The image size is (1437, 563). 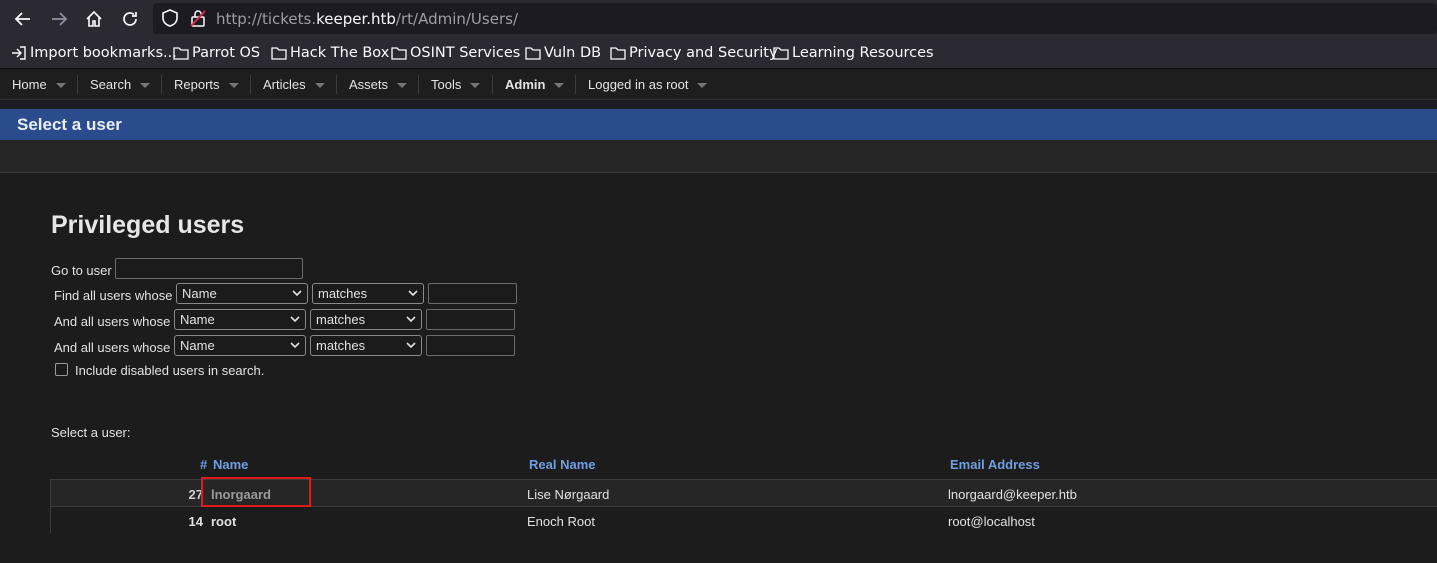 I want to click on user-email: lnorgaard@keeper.htb, so click(x=1012, y=494).